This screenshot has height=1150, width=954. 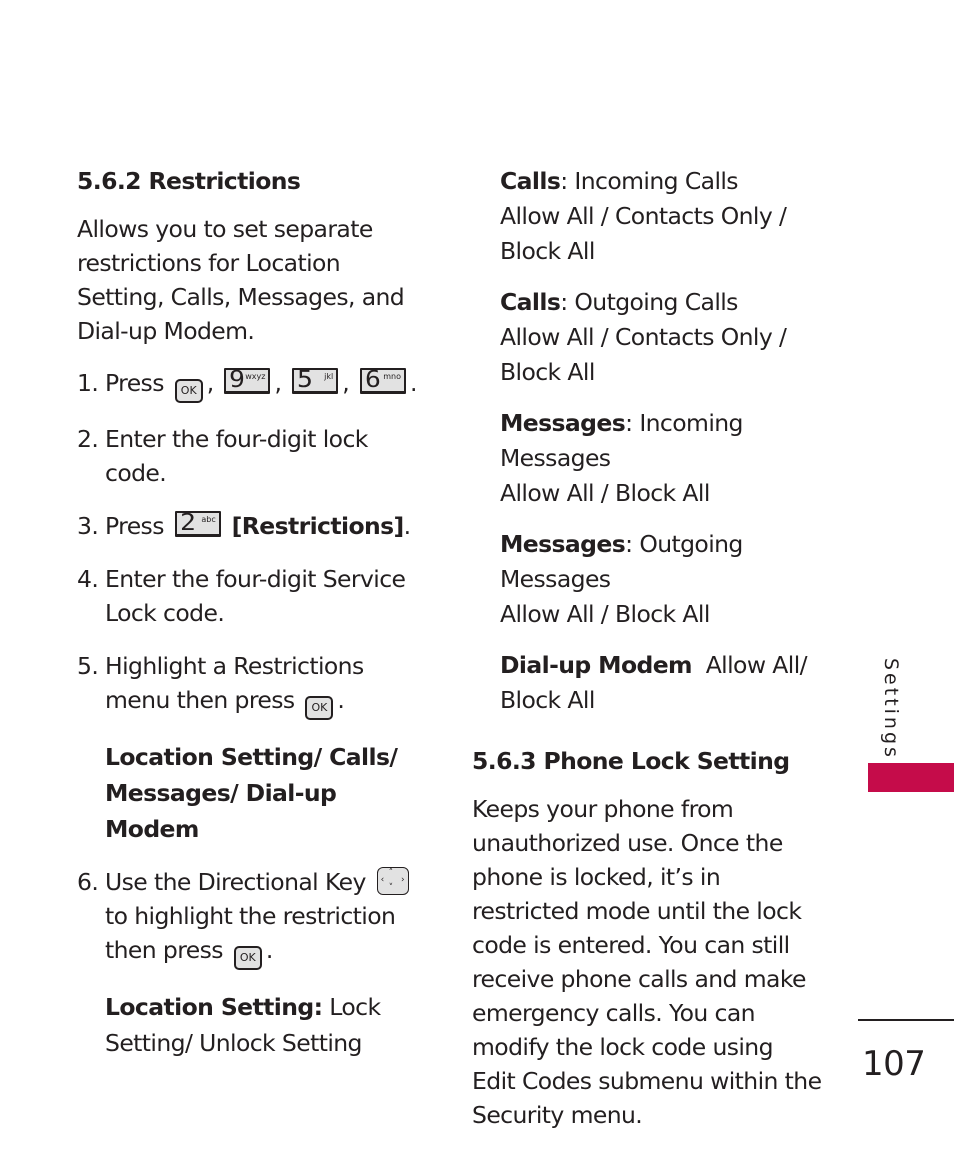 What do you see at coordinates (329, 376) in the screenshot?
I see `key-letters: jkl` at bounding box center [329, 376].